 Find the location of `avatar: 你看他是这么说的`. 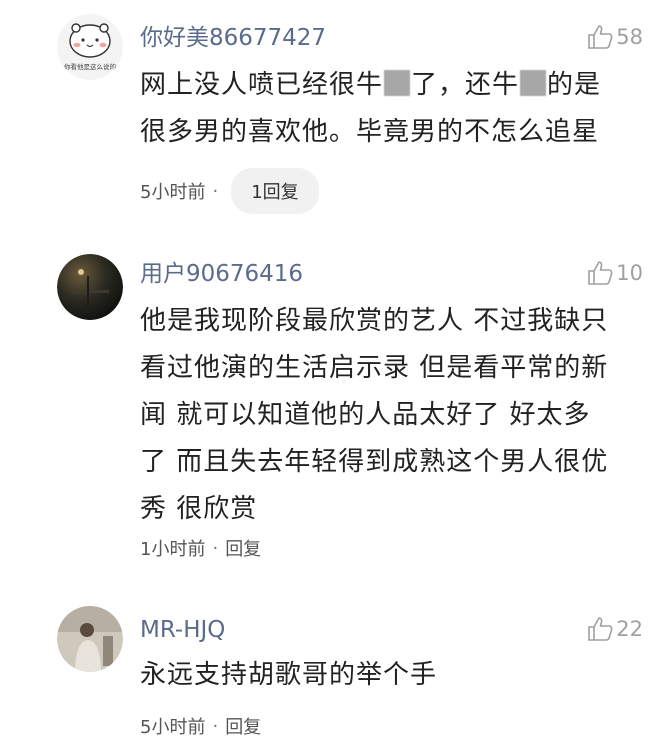

avatar: 你看他是这么说的 is located at coordinates (90, 47).